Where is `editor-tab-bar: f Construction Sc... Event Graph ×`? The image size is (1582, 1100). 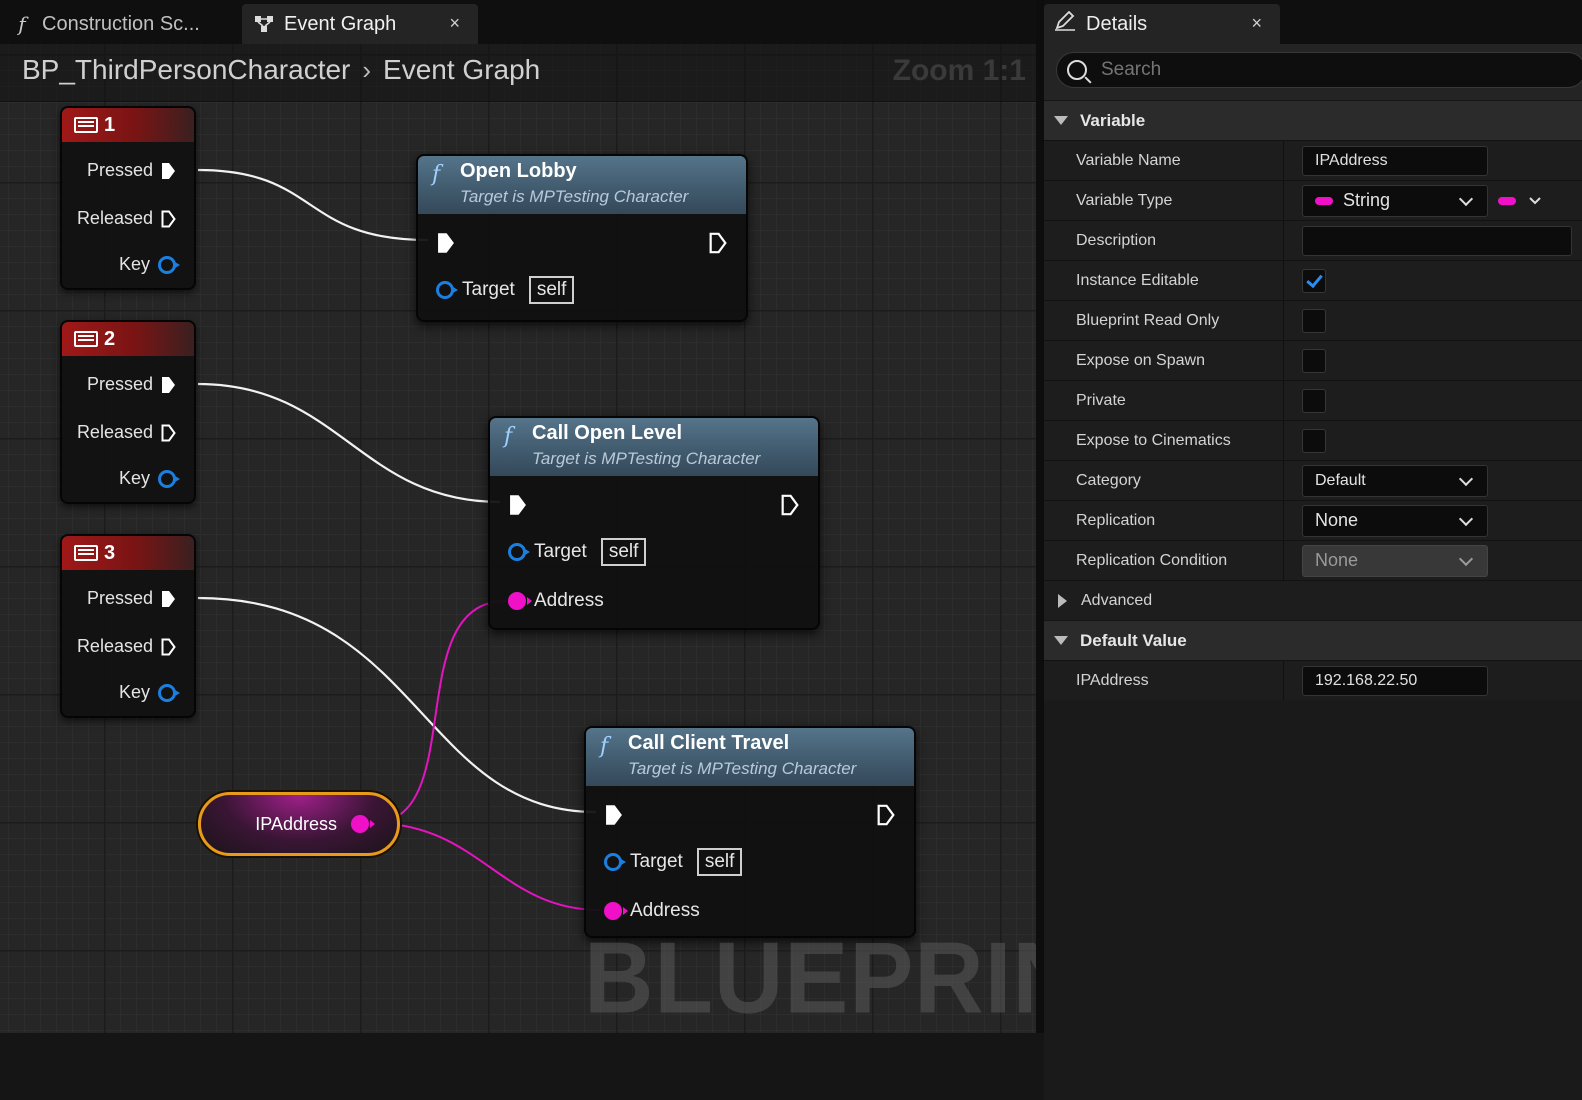 editor-tab-bar: f Construction Sc... Event Graph × is located at coordinates (520, 22).